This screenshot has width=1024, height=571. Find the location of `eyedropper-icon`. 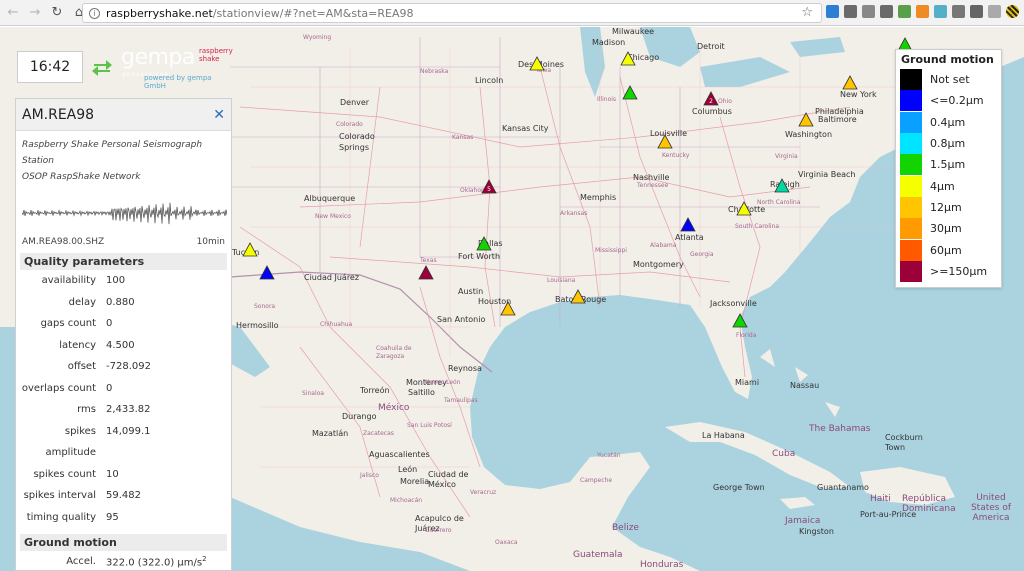

eyedropper-icon is located at coordinates (850, 11).